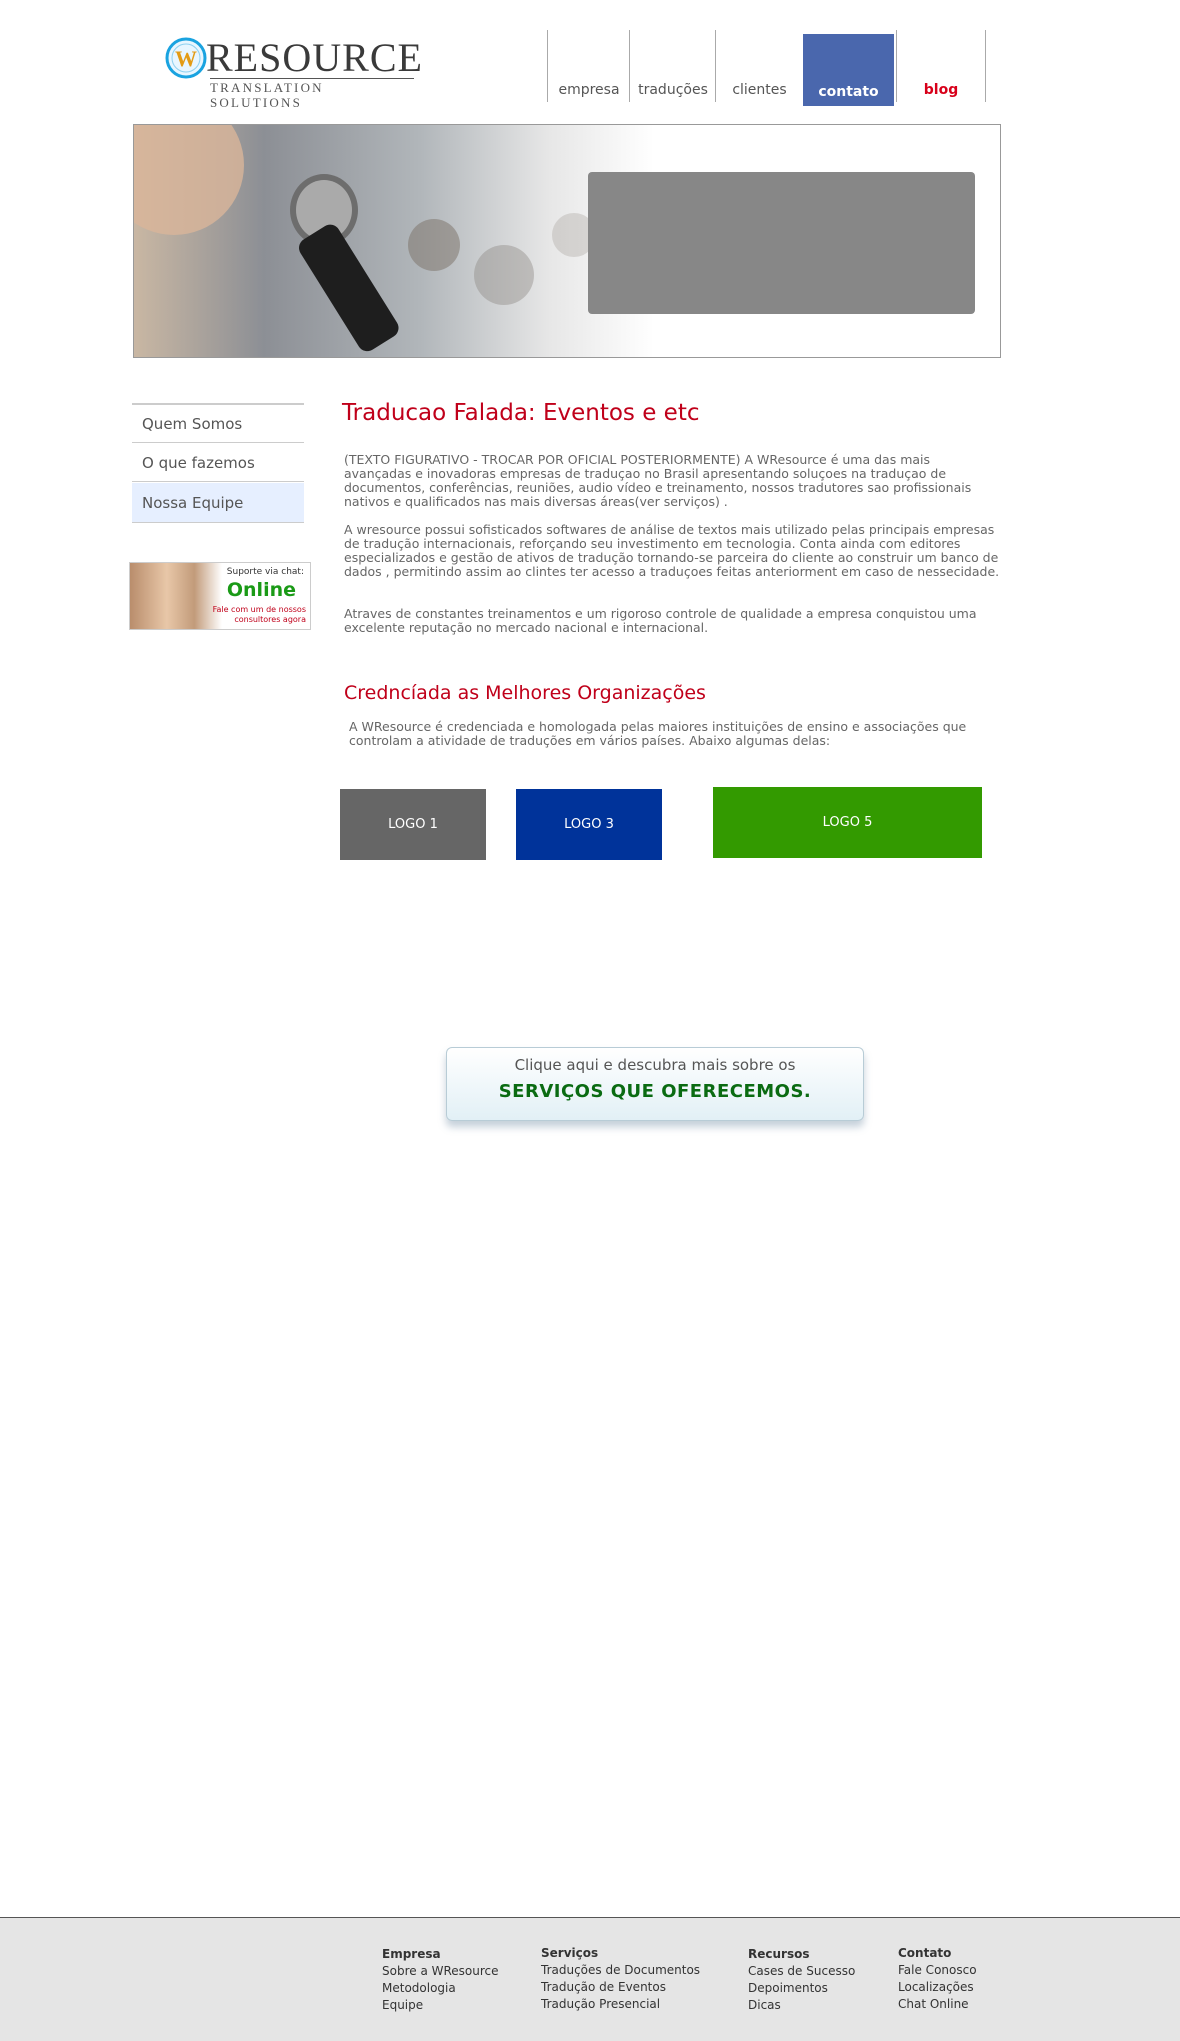  I want to click on partner-logo-1: LOGO 1, so click(413, 824).